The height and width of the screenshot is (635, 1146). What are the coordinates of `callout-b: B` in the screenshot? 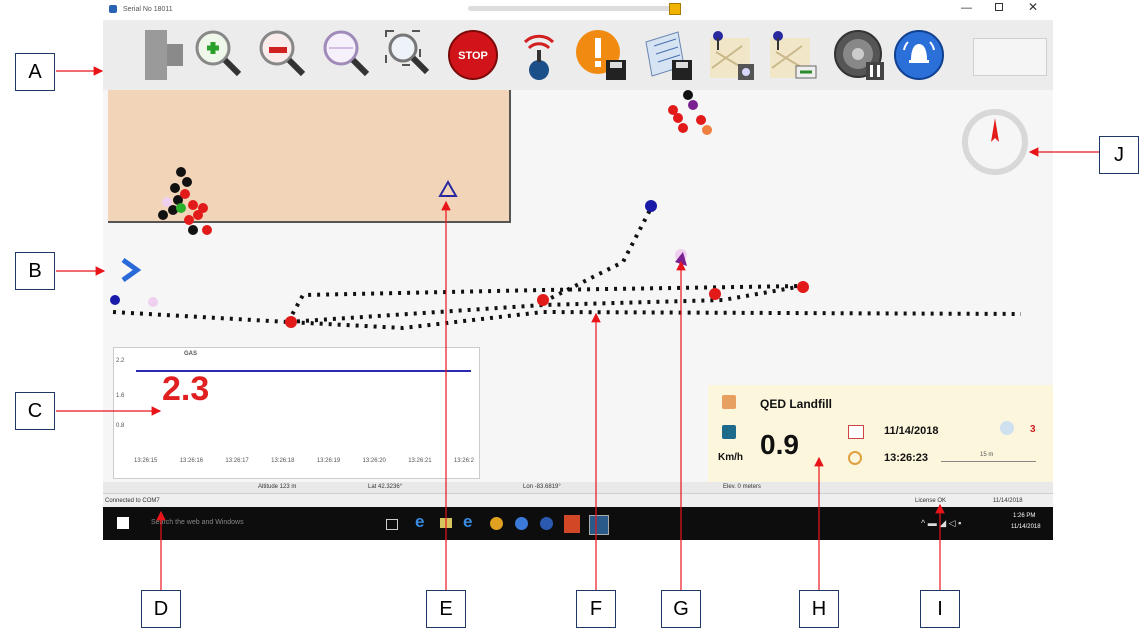 It's located at (35, 271).